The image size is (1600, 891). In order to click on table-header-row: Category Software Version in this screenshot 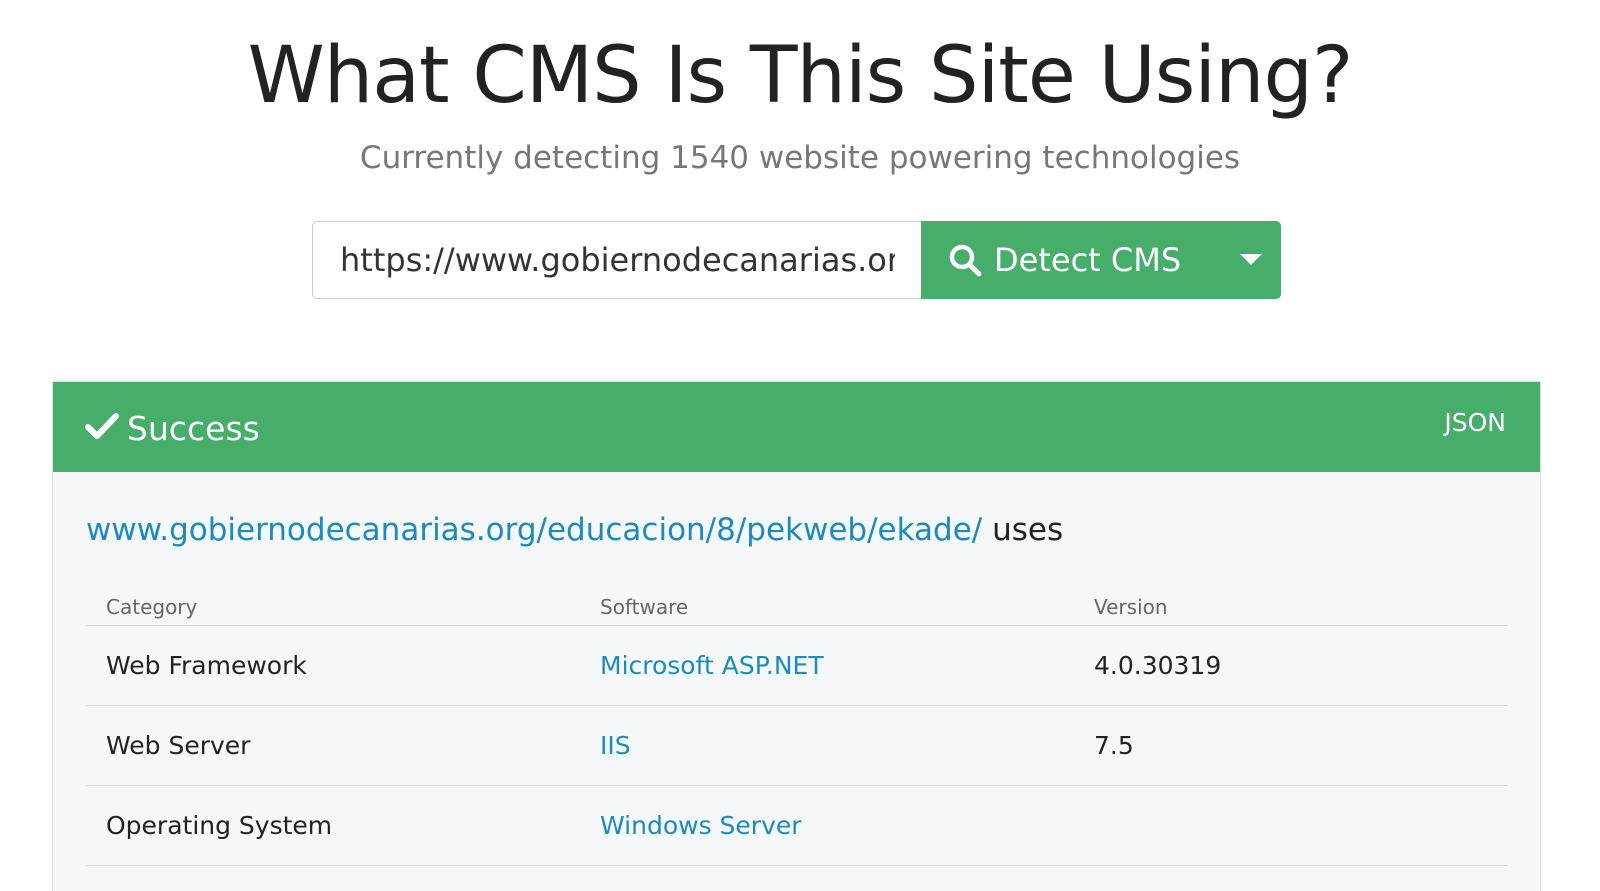, I will do `click(797, 609)`.